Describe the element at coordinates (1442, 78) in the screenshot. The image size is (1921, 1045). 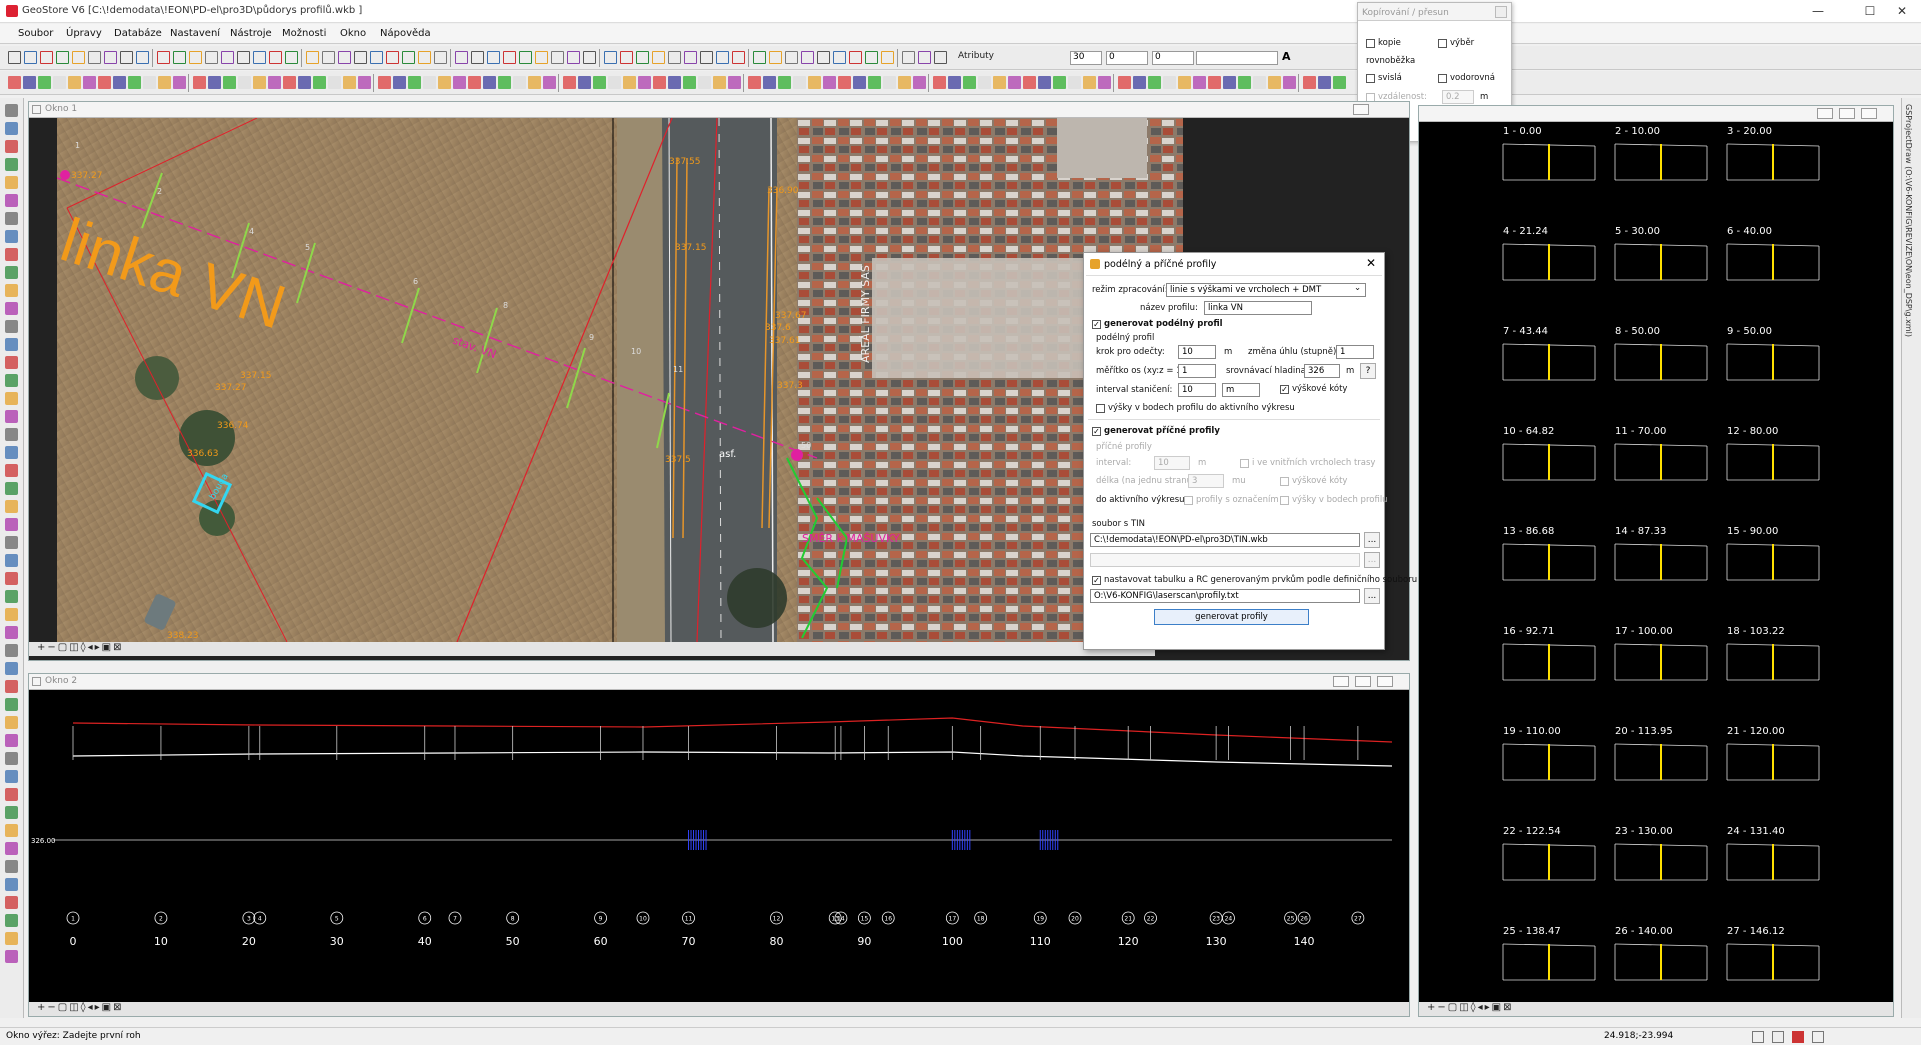
I see `vodorovna-checkbox` at that location.